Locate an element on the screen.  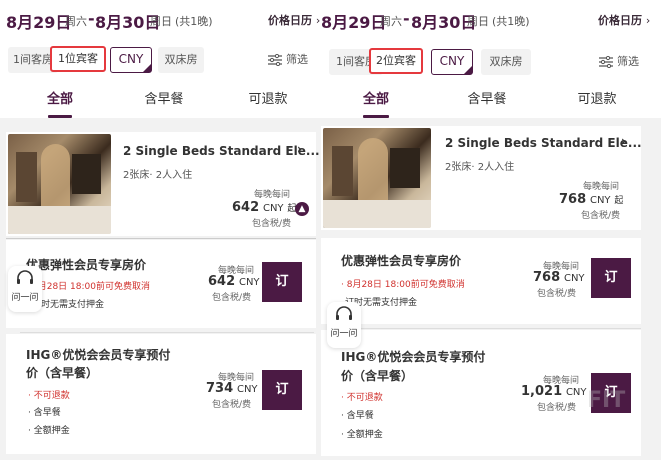
room-price: 642 CNY 起 is located at coordinates (264, 207).